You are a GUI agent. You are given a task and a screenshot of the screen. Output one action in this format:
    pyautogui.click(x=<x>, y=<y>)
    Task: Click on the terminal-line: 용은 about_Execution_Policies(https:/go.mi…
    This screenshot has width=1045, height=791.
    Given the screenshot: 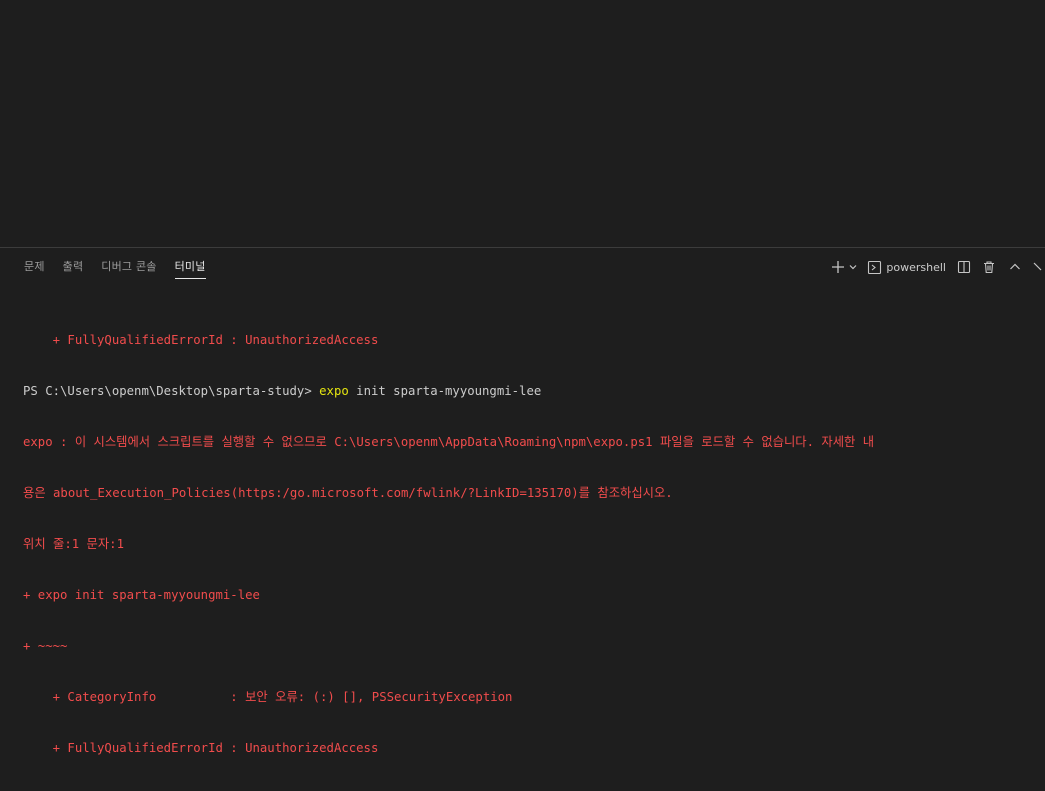 What is the action you would take?
    pyautogui.click(x=348, y=493)
    